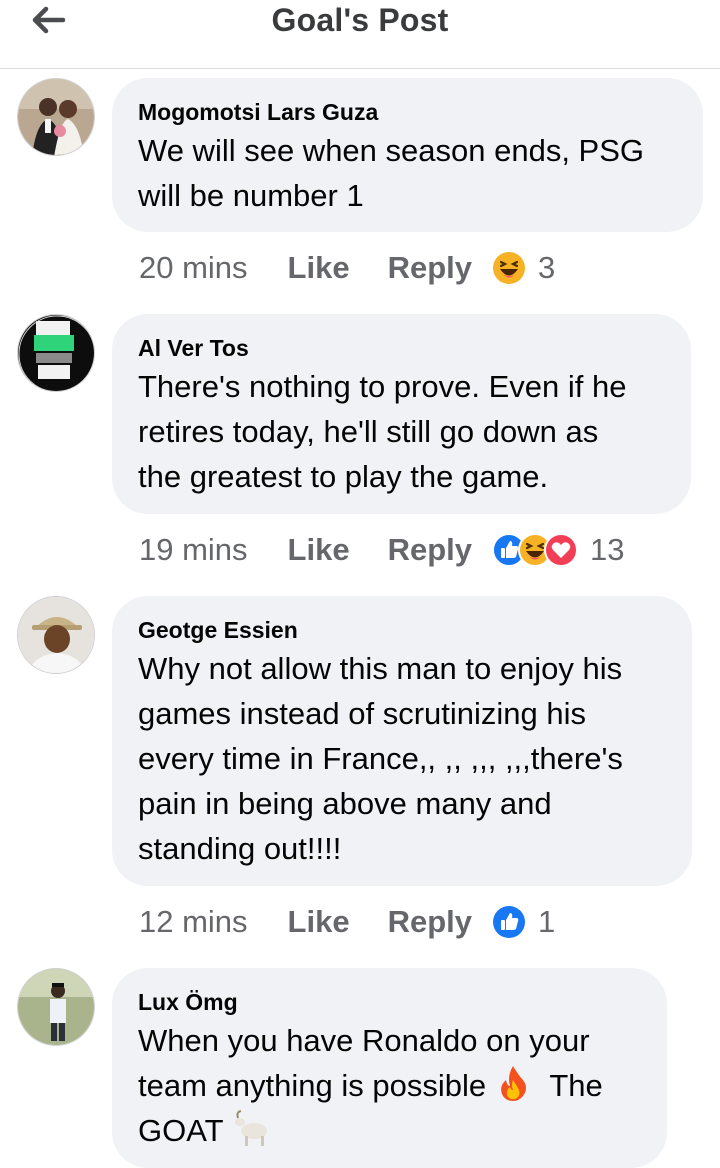  I want to click on love-reaction-icon, so click(561, 550).